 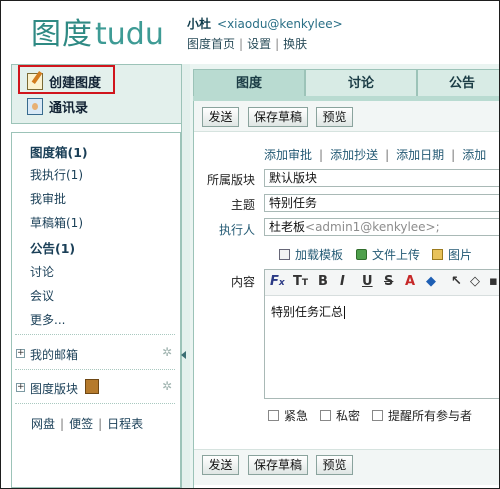 What do you see at coordinates (296, 416) in the screenshot?
I see `urgent-label: 紧急` at bounding box center [296, 416].